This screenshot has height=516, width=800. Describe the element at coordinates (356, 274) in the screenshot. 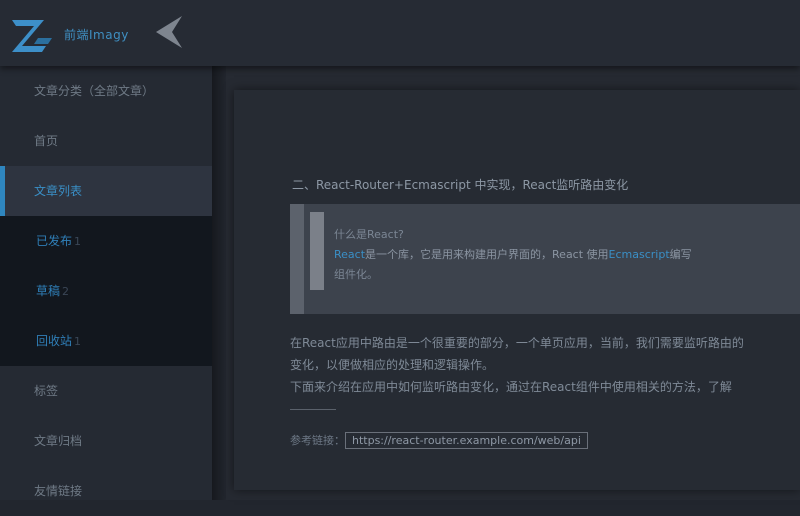

I see `quote-text-end: 组件化。` at that location.